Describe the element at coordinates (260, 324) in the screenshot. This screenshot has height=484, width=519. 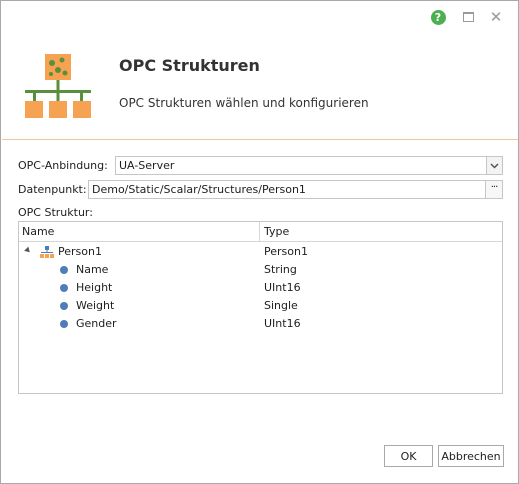
I see `tree-row: Gender UInt16` at that location.